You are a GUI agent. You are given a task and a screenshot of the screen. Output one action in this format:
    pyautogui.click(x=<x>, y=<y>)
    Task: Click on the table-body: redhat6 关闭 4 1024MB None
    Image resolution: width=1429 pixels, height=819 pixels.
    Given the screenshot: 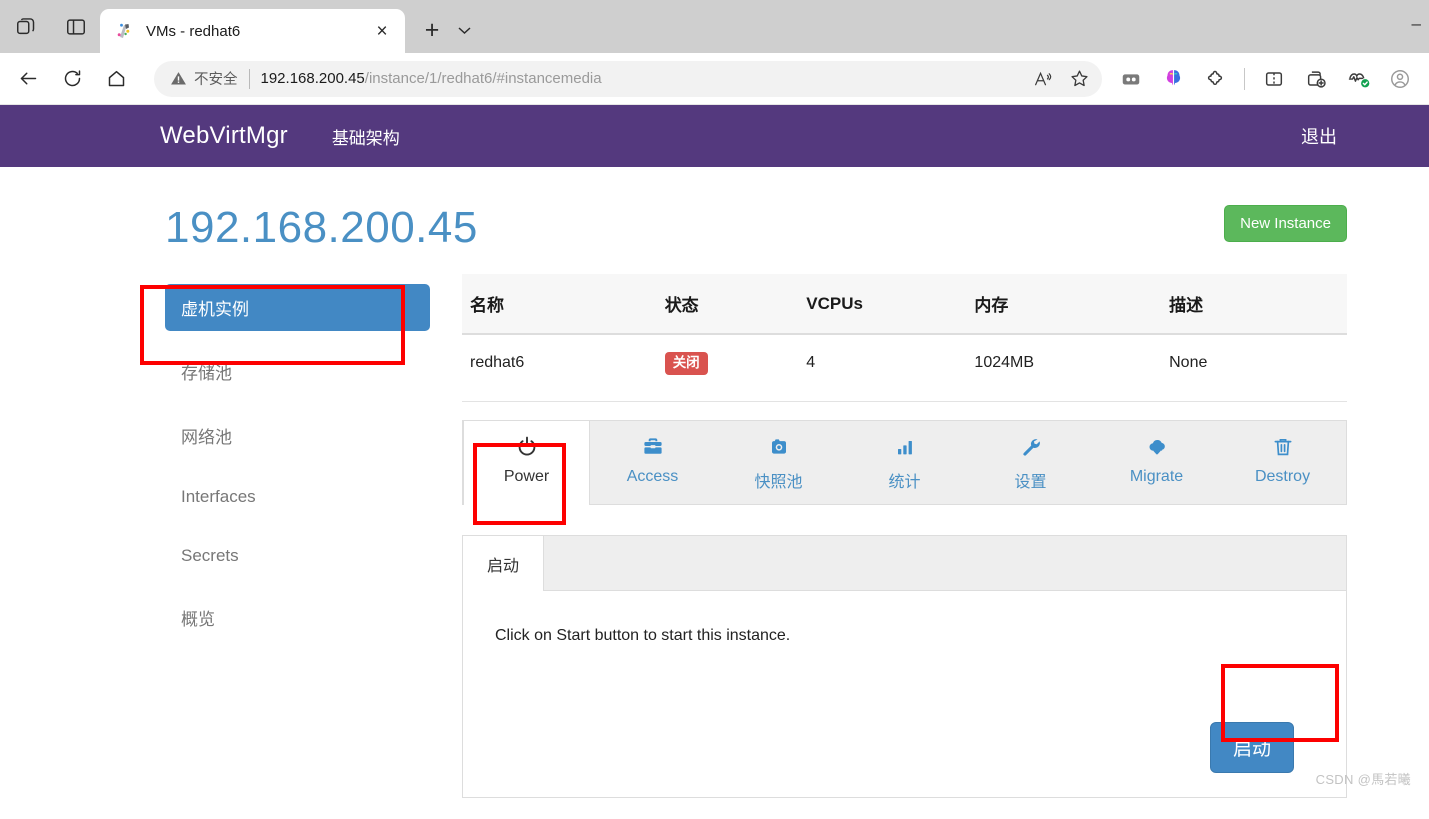 What is the action you would take?
    pyautogui.click(x=904, y=365)
    